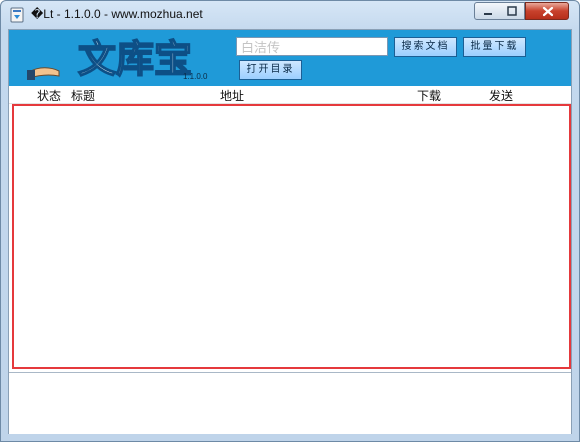 This screenshot has height=442, width=580. What do you see at coordinates (512, 11) in the screenshot?
I see `maximize-button` at bounding box center [512, 11].